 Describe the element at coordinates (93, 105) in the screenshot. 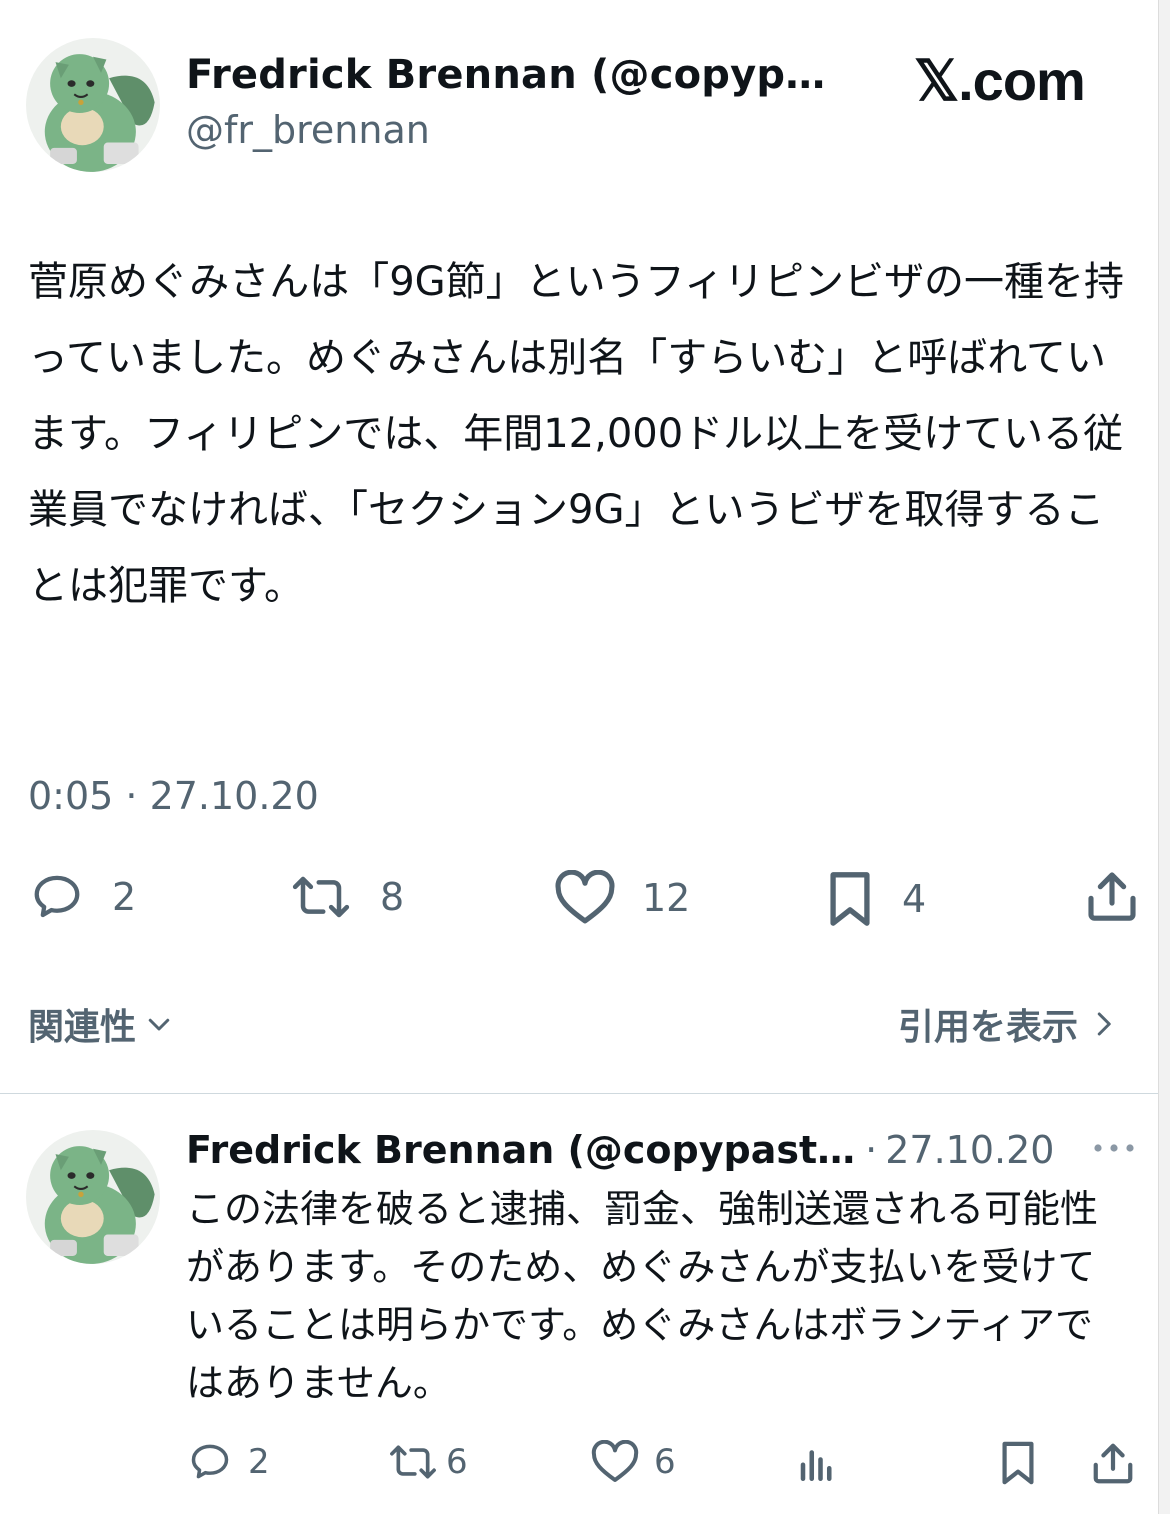

I see `avatar` at that location.